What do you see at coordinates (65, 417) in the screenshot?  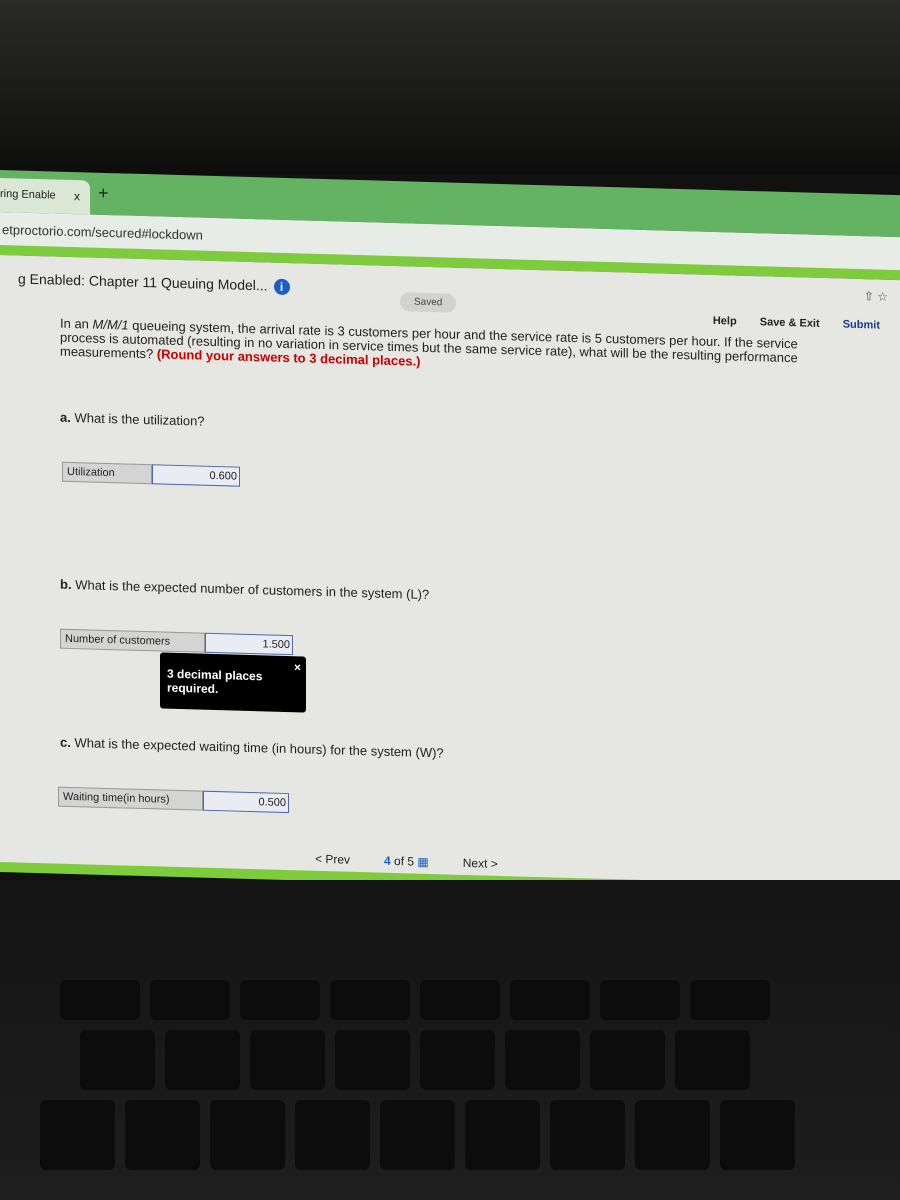 I see `part-prefix: a.` at bounding box center [65, 417].